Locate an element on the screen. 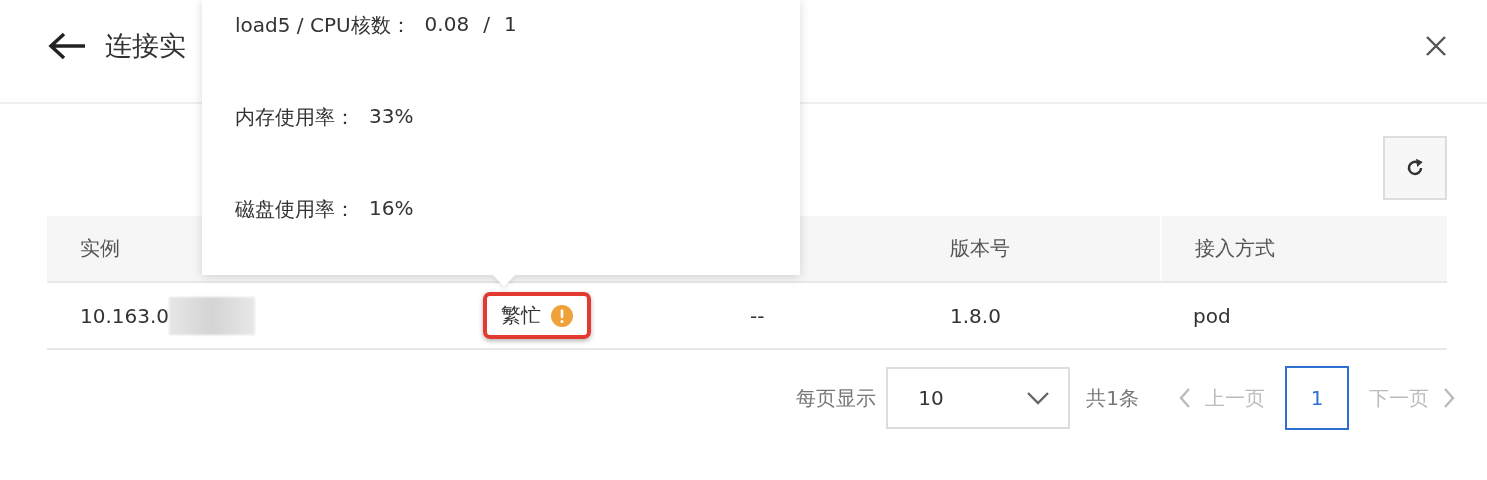  refresh-button is located at coordinates (1415, 168).